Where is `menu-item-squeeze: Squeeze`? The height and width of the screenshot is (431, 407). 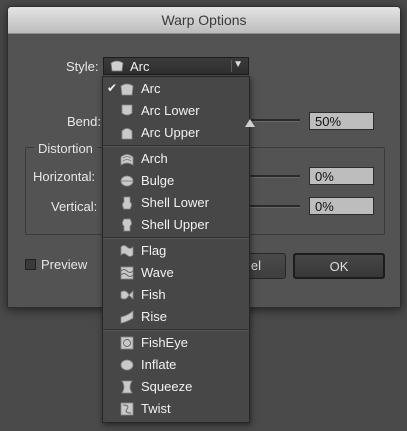
menu-item-squeeze: Squeeze is located at coordinates (176, 387).